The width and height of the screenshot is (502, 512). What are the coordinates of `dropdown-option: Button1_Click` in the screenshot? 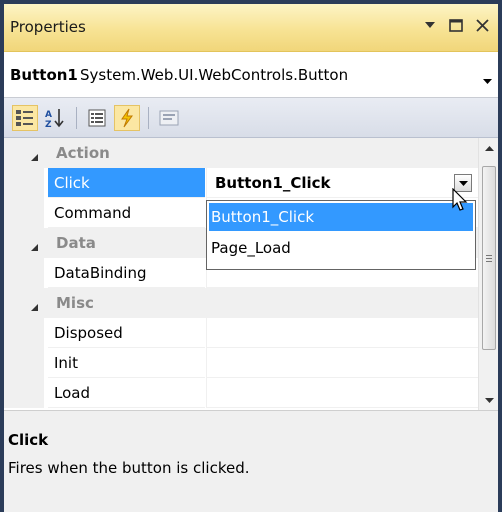 It's located at (341, 217).